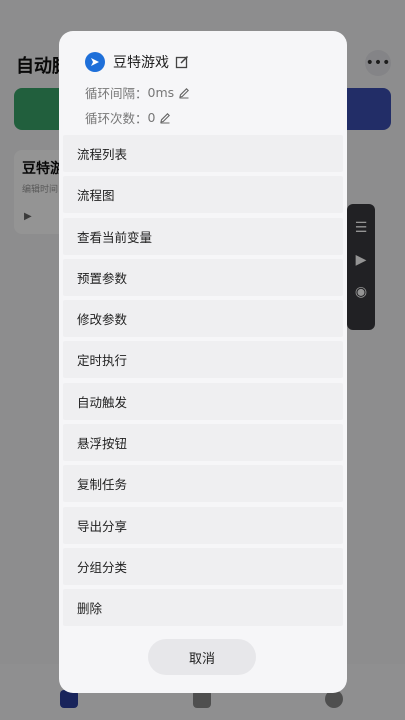 This screenshot has height=720, width=405. Describe the element at coordinates (203, 277) in the screenshot. I see `menu-item-preset-params: 预置参数` at that location.